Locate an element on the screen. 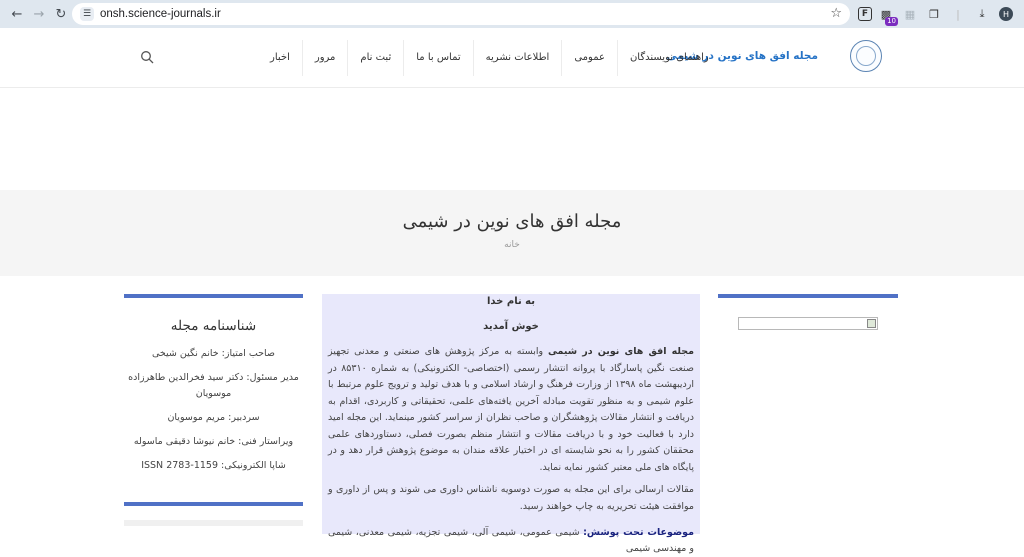 The width and height of the screenshot is (1024, 557). right-sidebar is located at coordinates (808, 296).